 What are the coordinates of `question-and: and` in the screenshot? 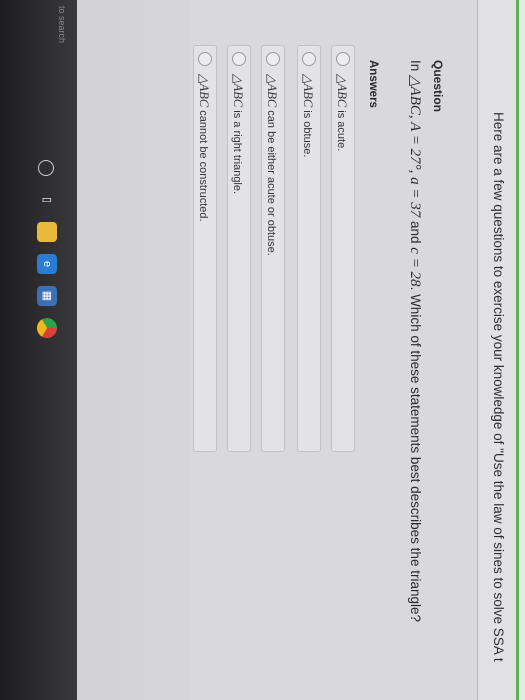 It's located at (415, 232).